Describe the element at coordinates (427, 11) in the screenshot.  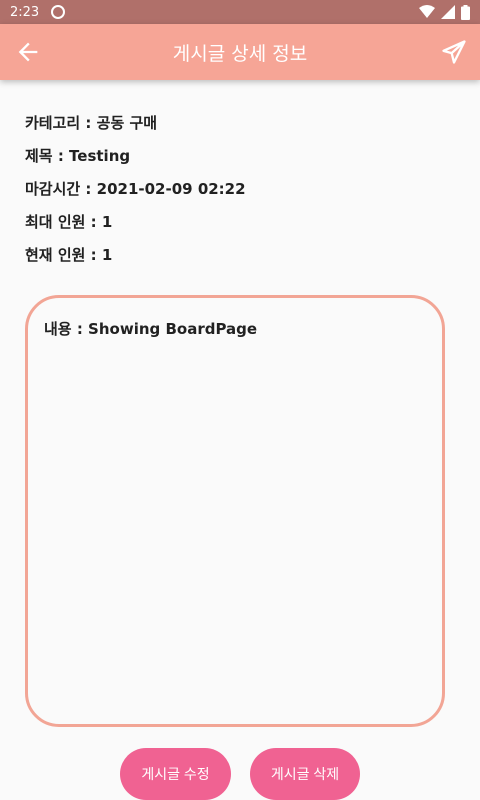
I see `wifi-icon` at that location.